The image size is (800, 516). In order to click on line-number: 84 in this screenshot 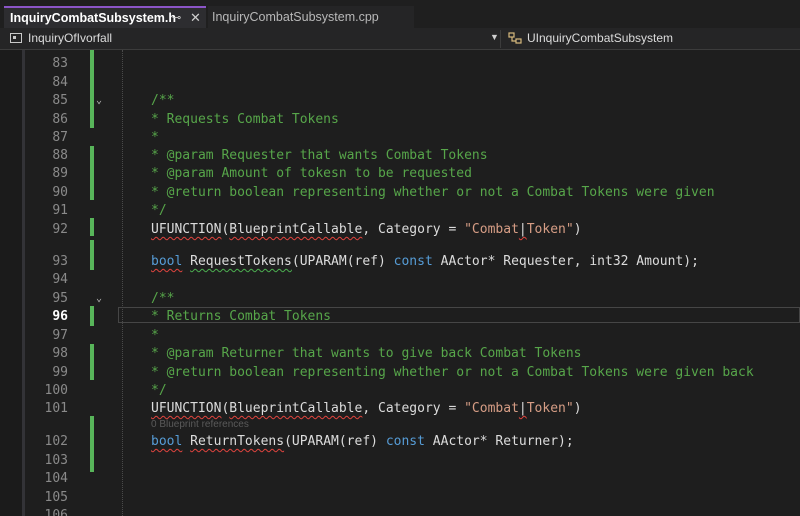, I will do `click(60, 82)`.